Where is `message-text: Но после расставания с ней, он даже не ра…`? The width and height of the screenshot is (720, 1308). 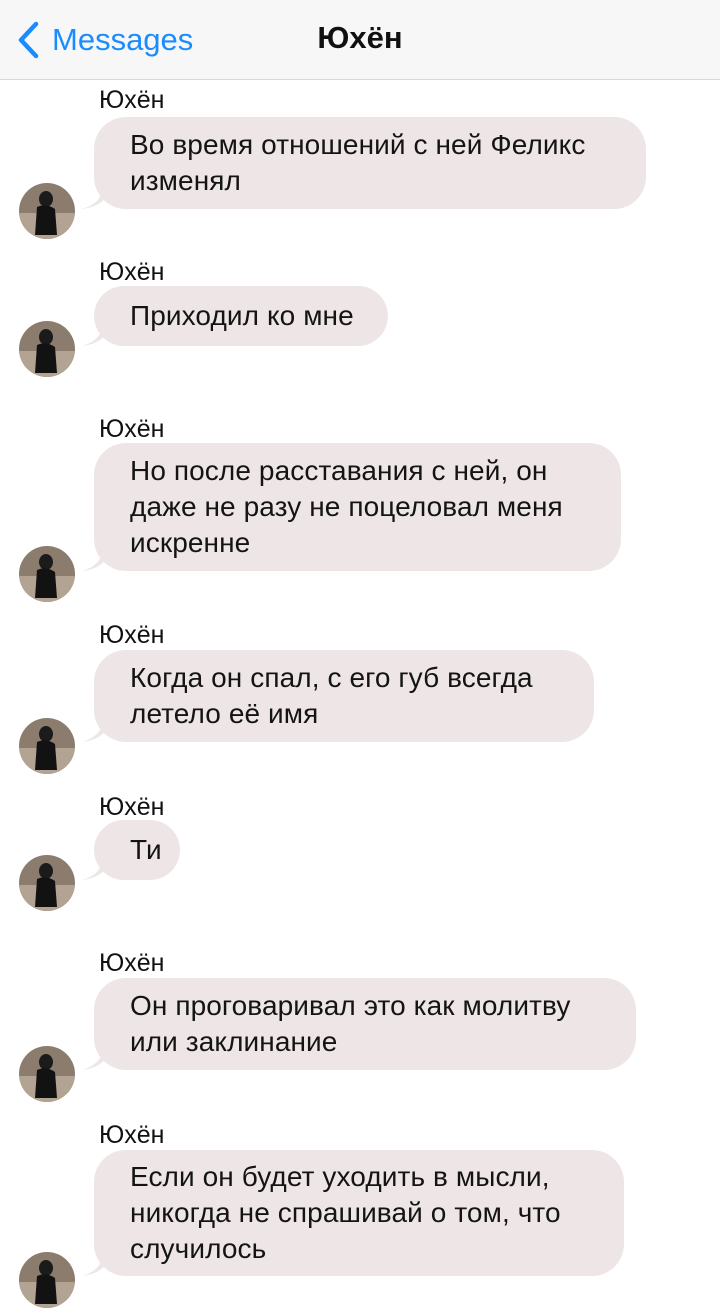
message-text: Но после расставания с ней, он даже не ра… is located at coordinates (346, 506).